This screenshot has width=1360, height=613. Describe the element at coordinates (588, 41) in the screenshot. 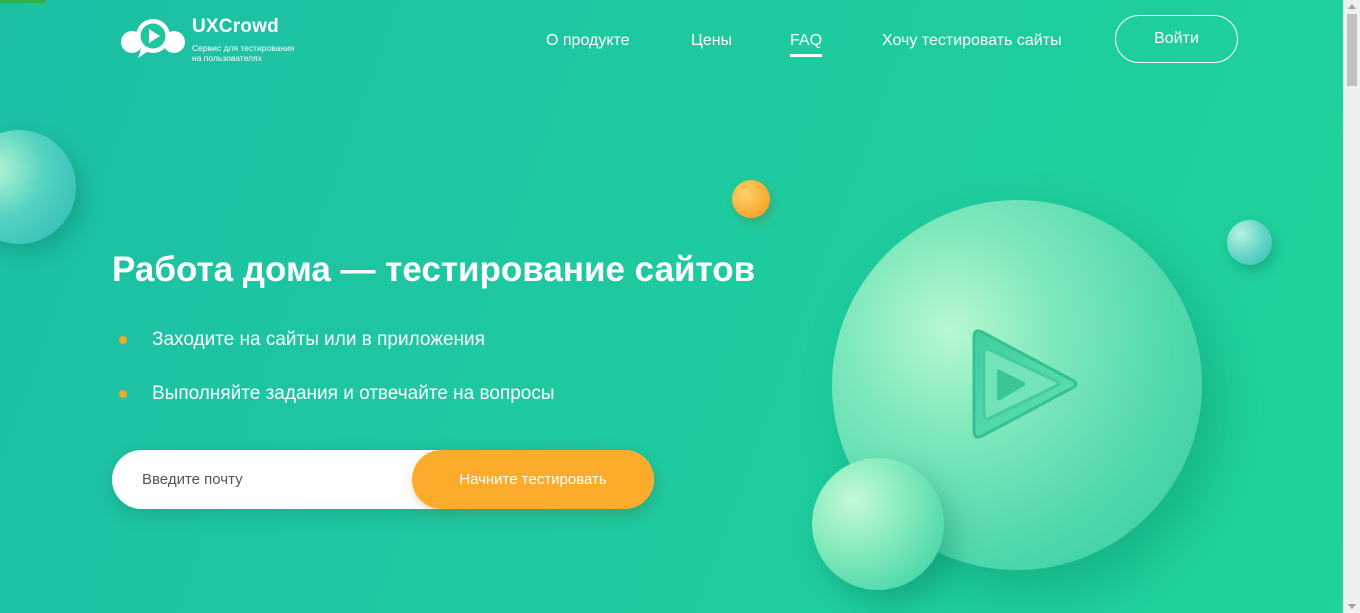

I see `nav-item-product: О продукте` at that location.